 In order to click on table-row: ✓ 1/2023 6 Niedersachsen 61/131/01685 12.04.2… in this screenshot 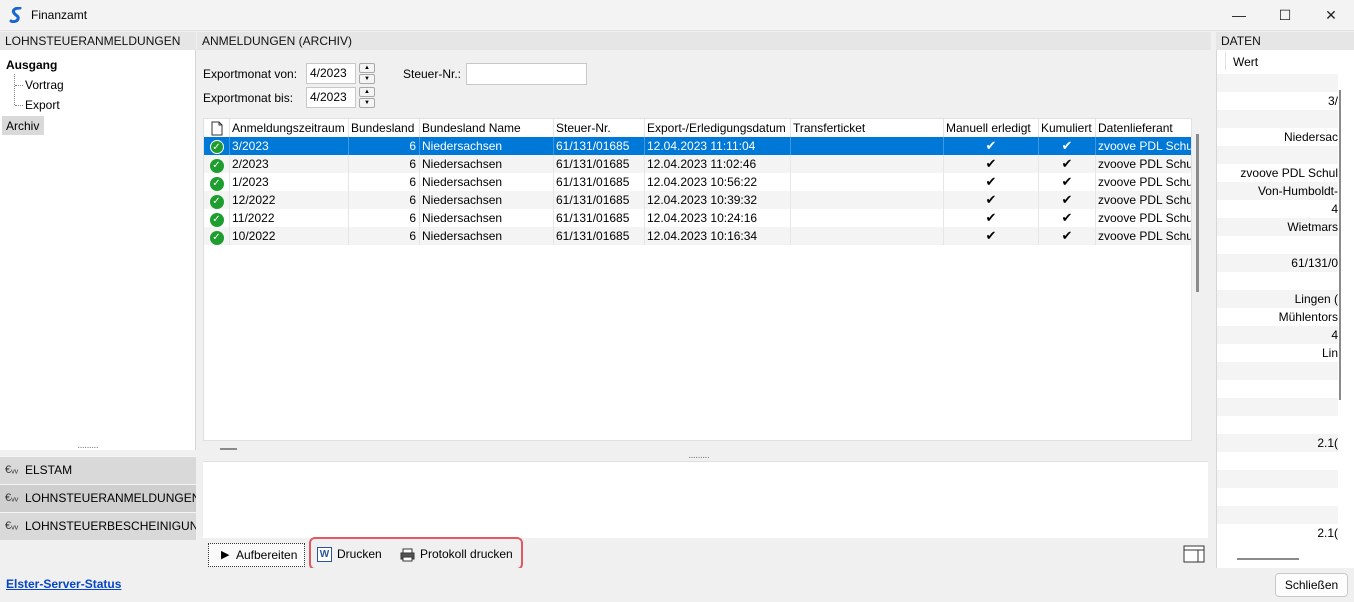, I will do `click(697, 182)`.